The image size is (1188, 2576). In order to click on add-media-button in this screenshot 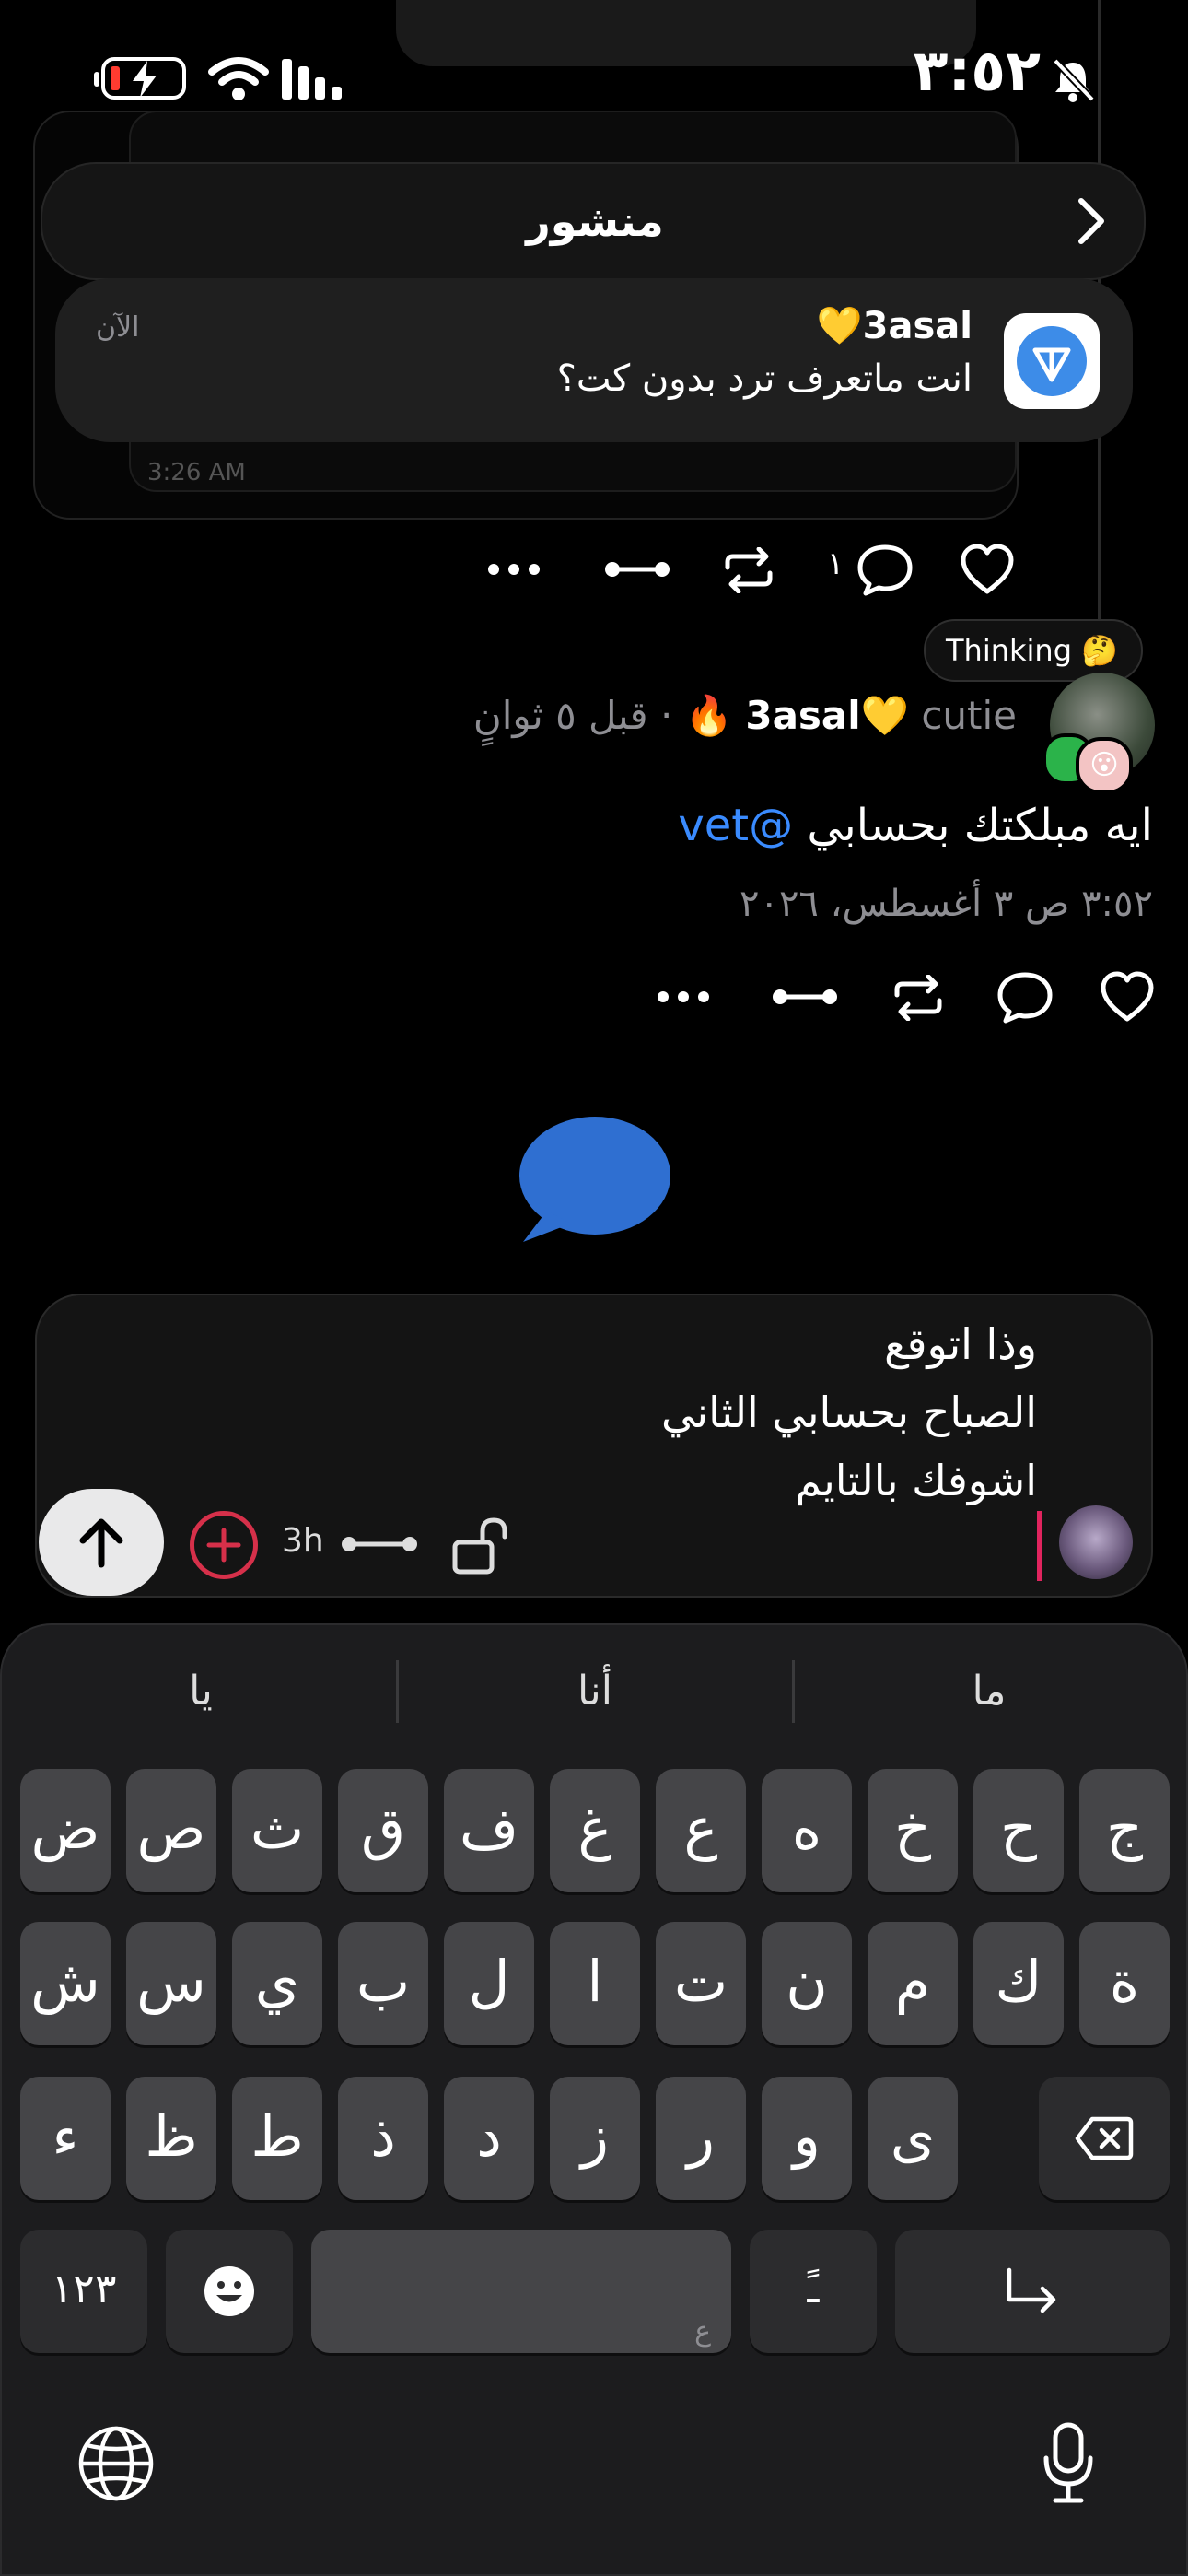, I will do `click(224, 1545)`.